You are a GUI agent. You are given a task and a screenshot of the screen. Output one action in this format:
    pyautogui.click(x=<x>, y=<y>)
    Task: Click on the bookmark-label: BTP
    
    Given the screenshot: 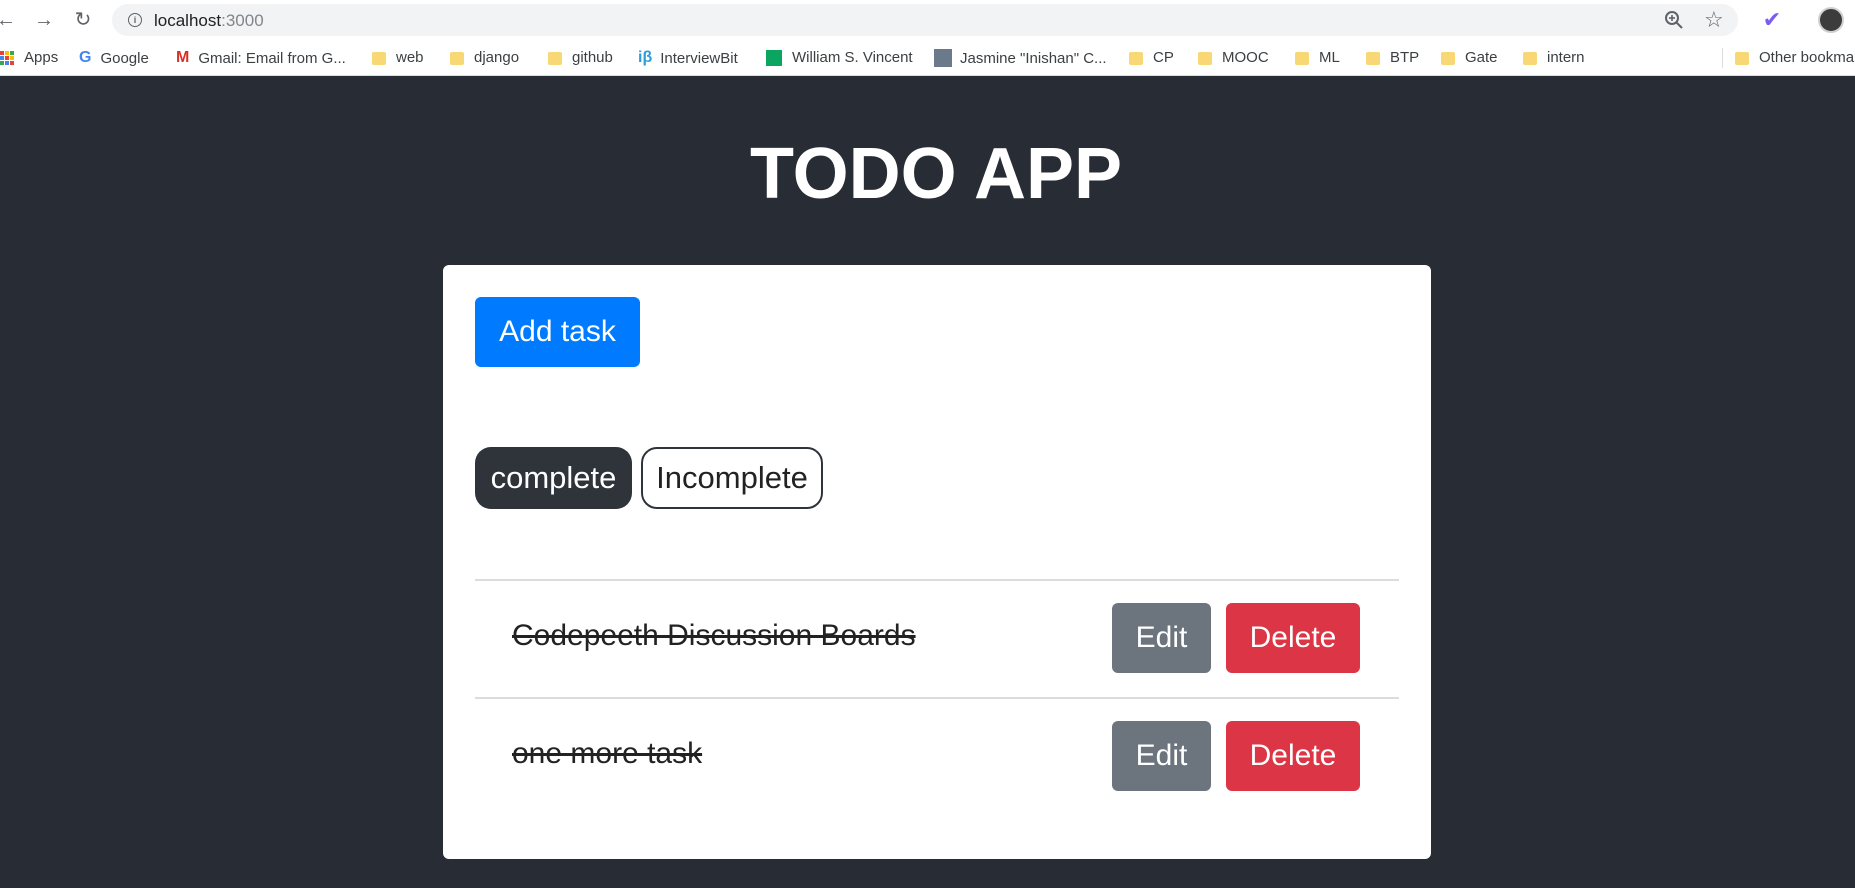 What is the action you would take?
    pyautogui.click(x=1405, y=57)
    